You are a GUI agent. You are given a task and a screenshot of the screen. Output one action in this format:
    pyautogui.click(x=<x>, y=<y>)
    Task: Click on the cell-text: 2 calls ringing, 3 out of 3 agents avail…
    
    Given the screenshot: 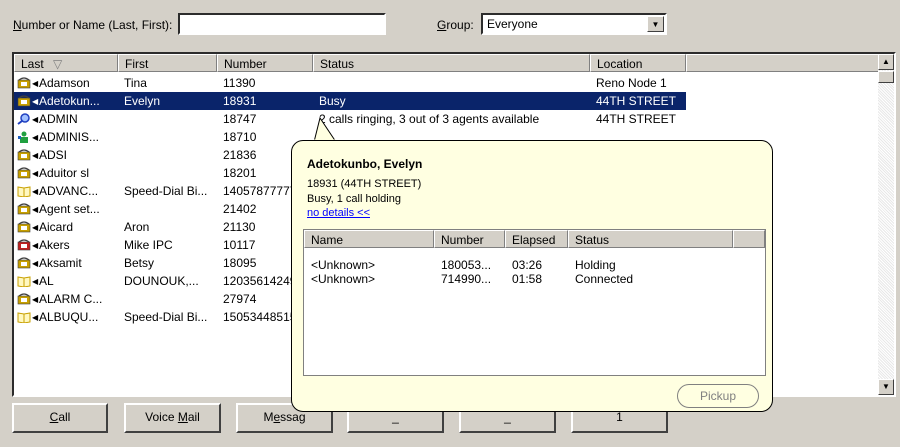 What is the action you would take?
    pyautogui.click(x=429, y=119)
    